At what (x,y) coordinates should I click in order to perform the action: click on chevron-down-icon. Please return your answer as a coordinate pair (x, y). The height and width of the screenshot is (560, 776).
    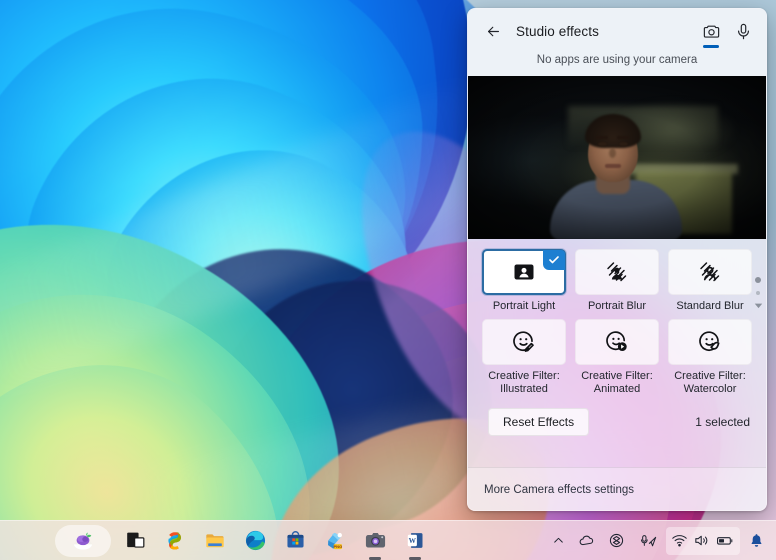
    Looking at the image, I should click on (758, 306).